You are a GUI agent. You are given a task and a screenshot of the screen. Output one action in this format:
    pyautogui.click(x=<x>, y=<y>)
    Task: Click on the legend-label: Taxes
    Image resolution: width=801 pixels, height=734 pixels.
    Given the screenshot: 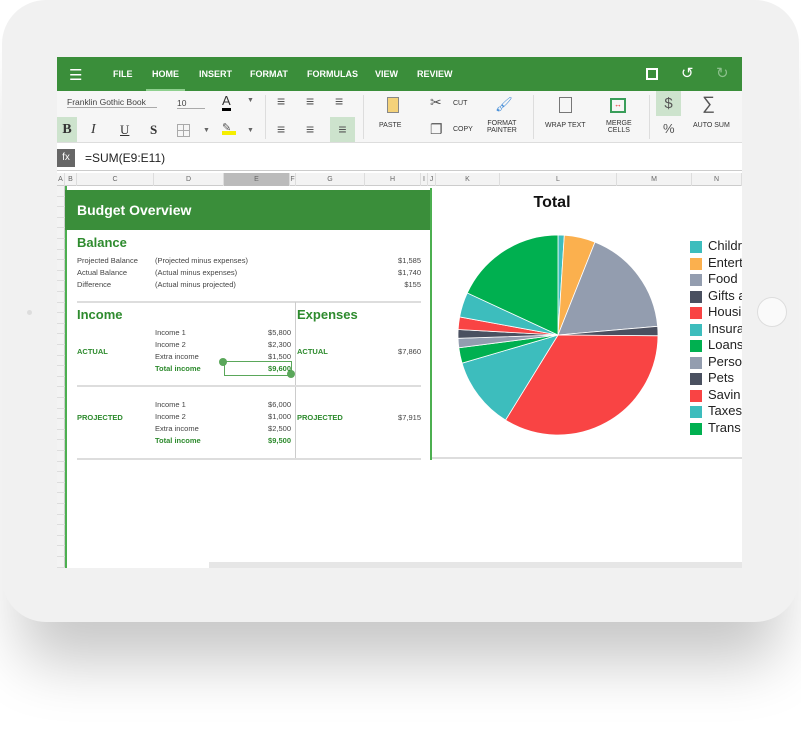 What is the action you would take?
    pyautogui.click(x=725, y=410)
    